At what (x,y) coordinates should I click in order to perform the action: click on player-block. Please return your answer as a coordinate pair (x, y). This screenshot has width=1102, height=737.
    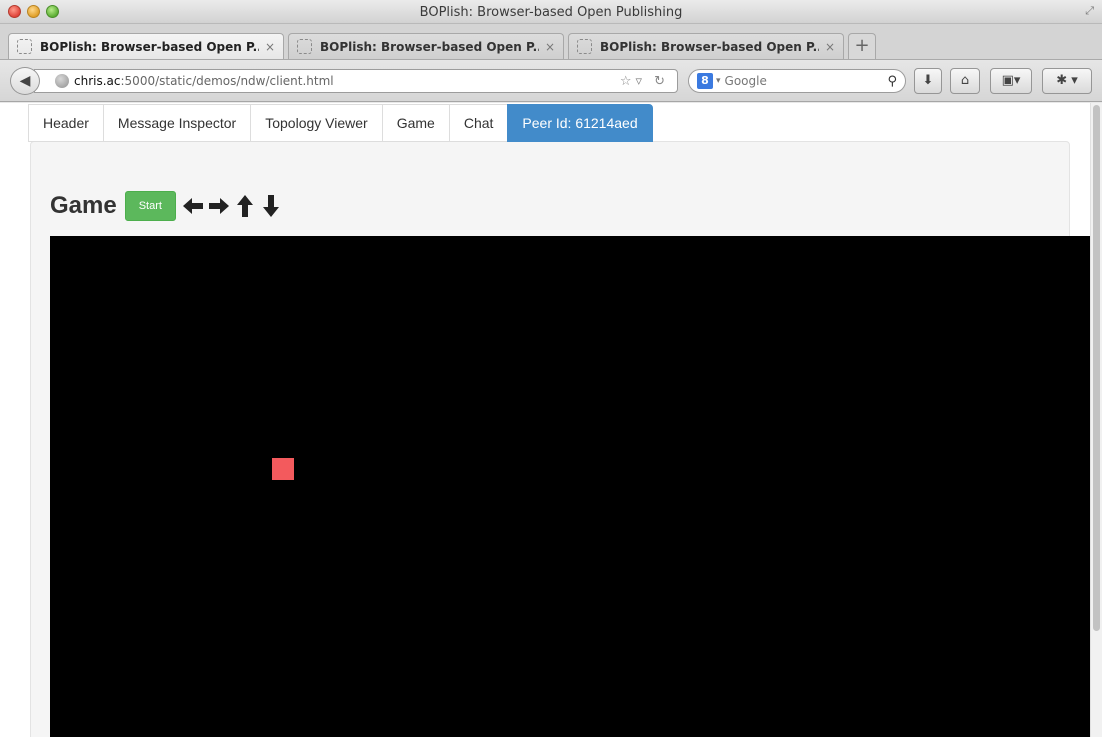
    Looking at the image, I should click on (283, 469).